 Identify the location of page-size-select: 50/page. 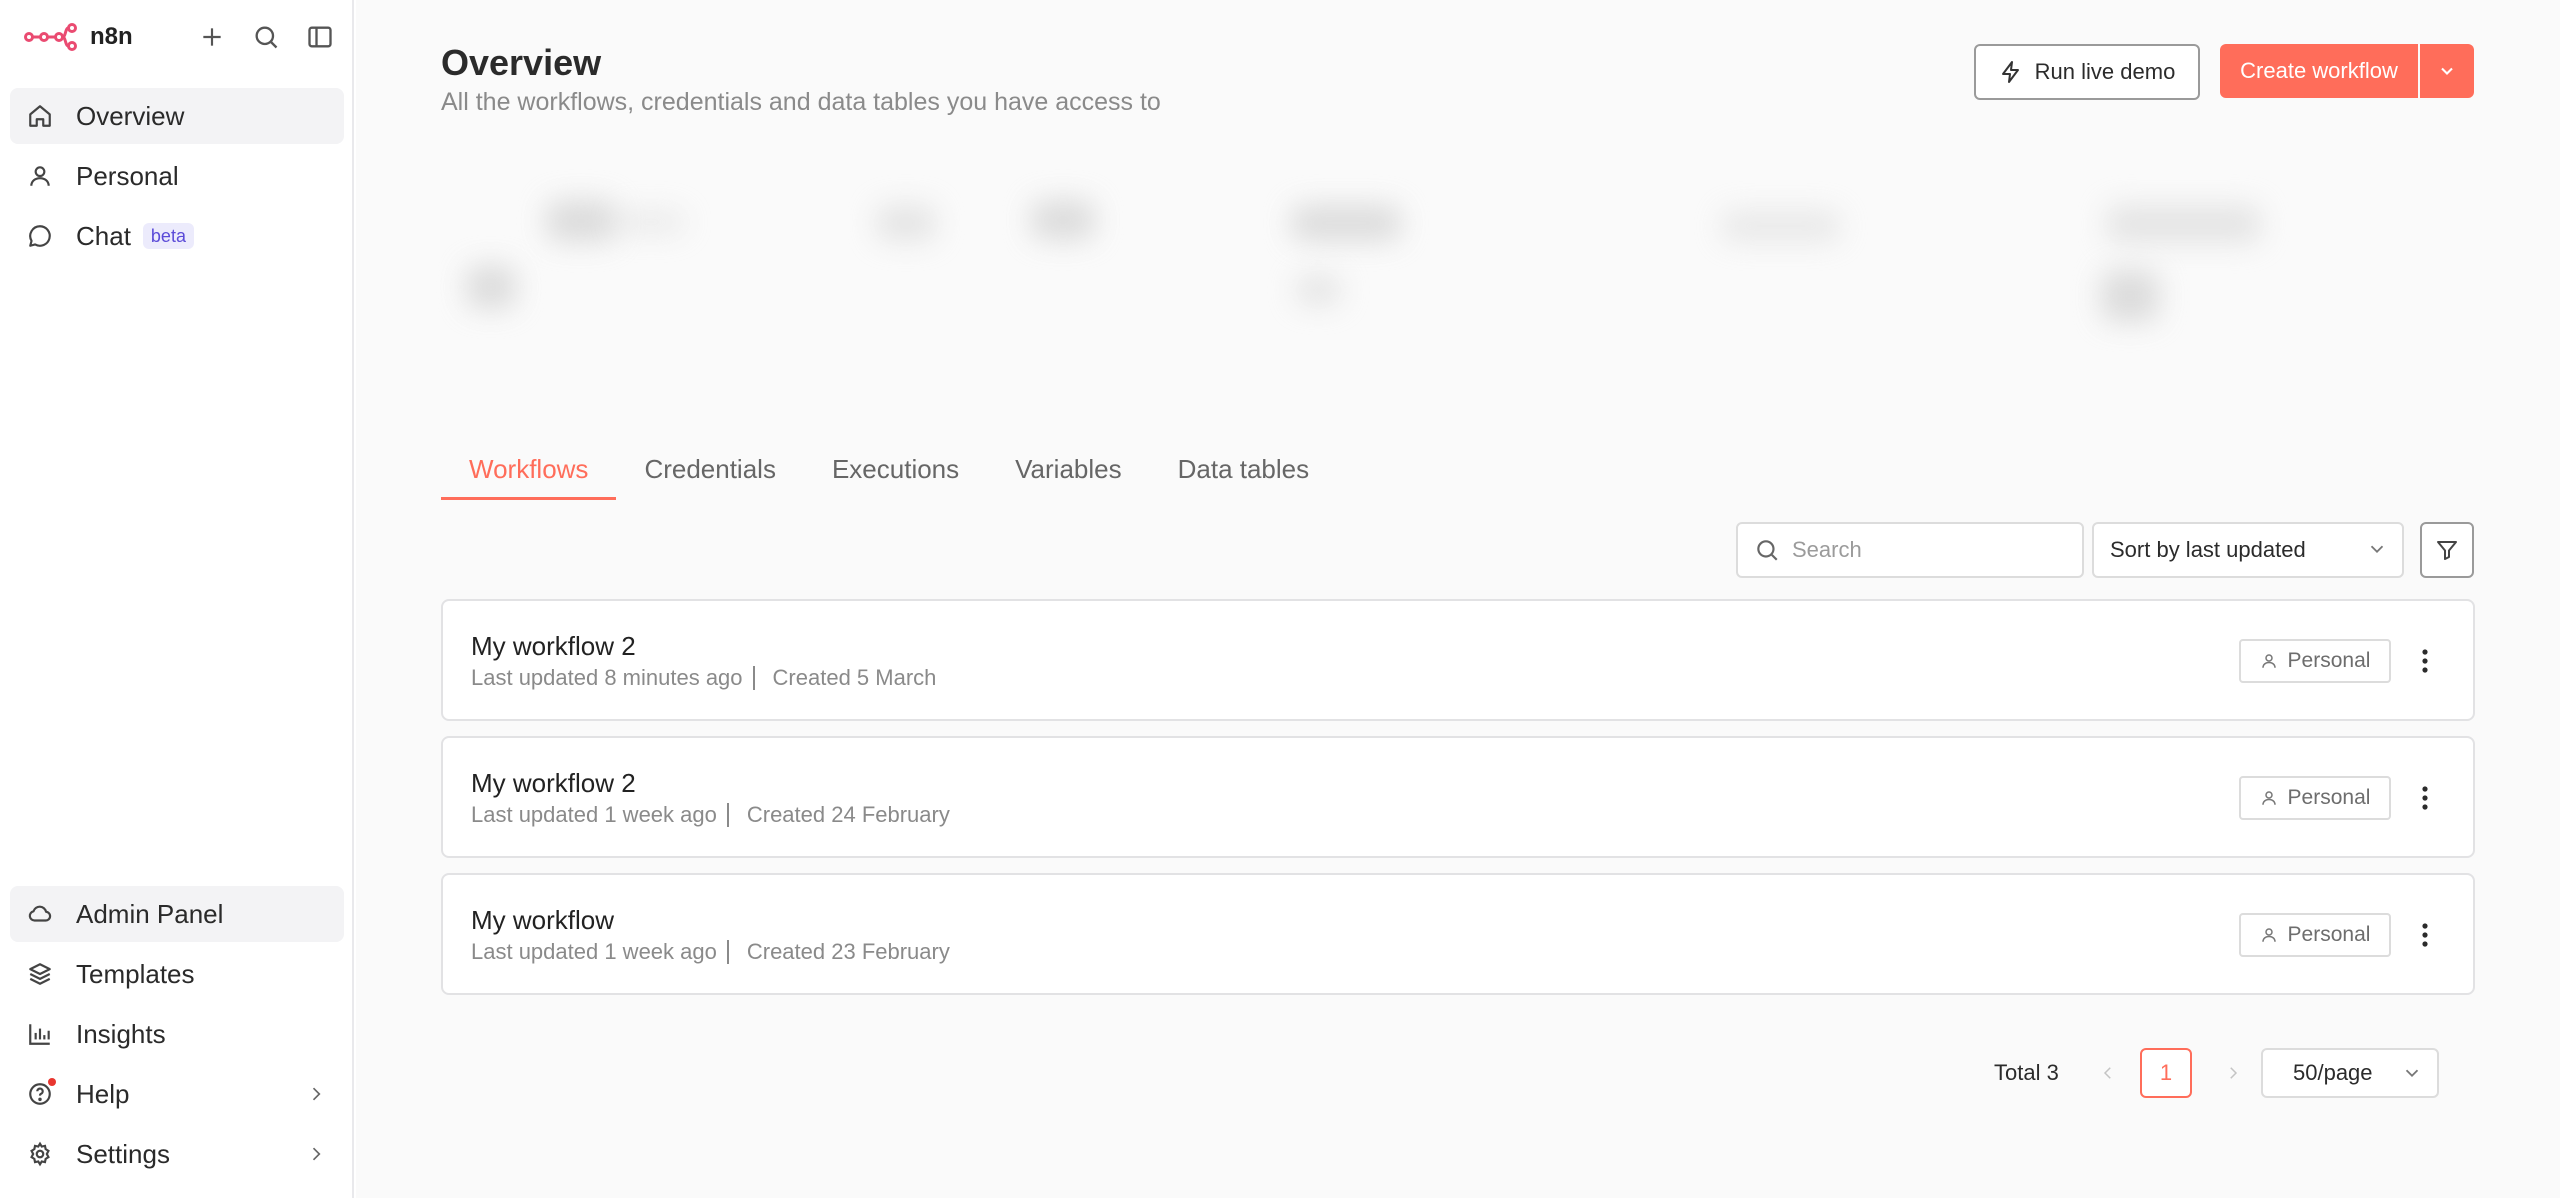
(2350, 1073).